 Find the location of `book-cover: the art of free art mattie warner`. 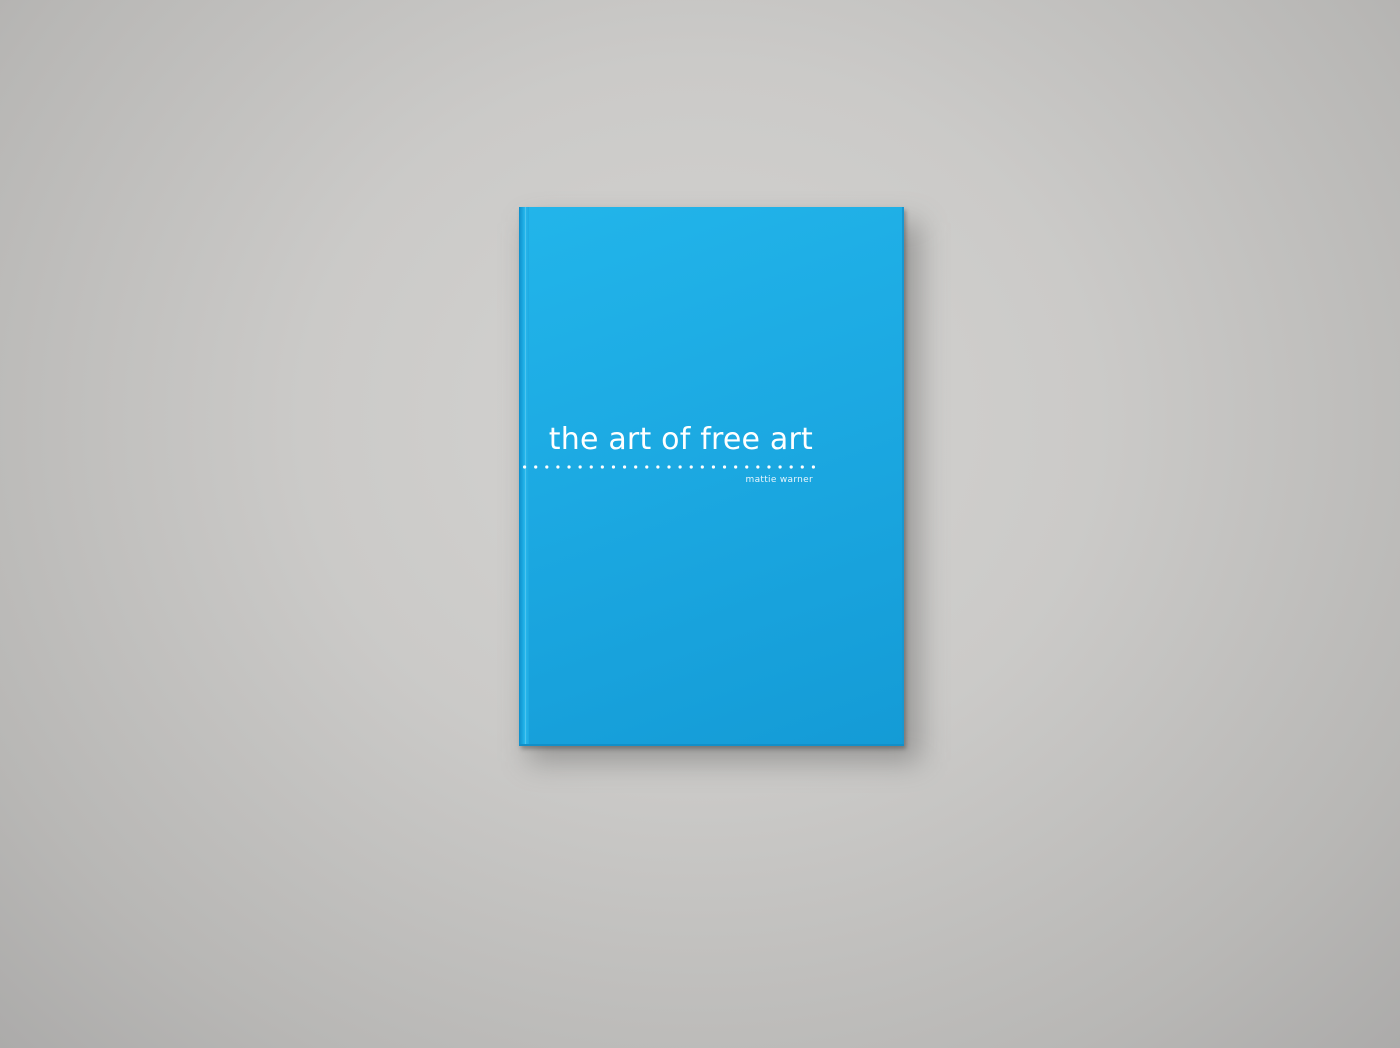

book-cover: the art of free art mattie warner is located at coordinates (711, 476).